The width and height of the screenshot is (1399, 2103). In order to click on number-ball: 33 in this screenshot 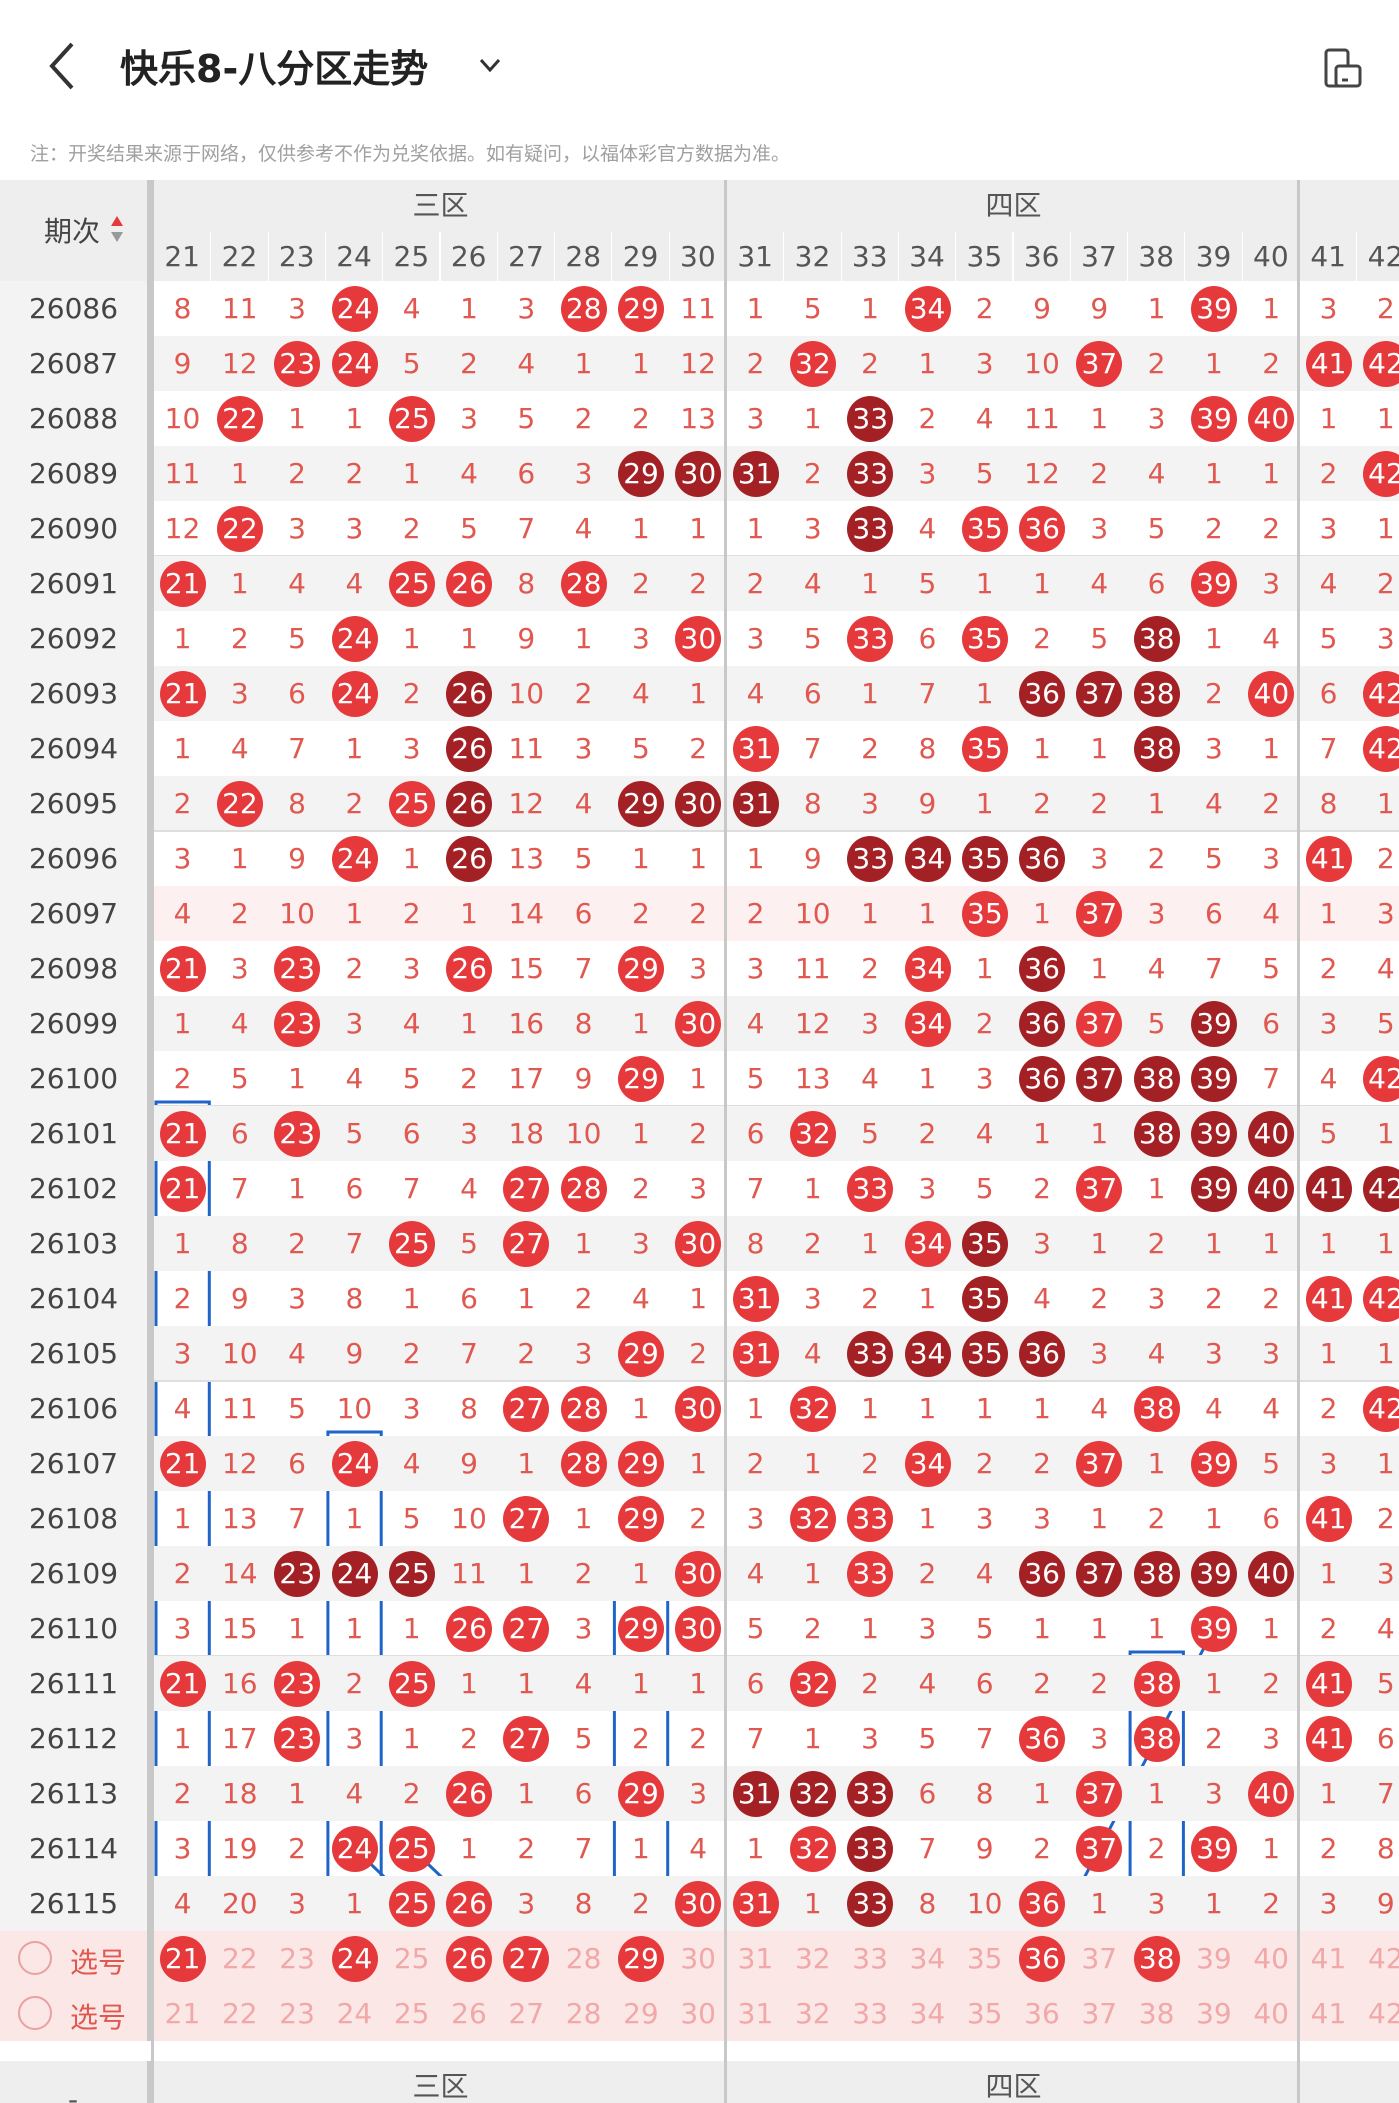, I will do `click(870, 1188)`.